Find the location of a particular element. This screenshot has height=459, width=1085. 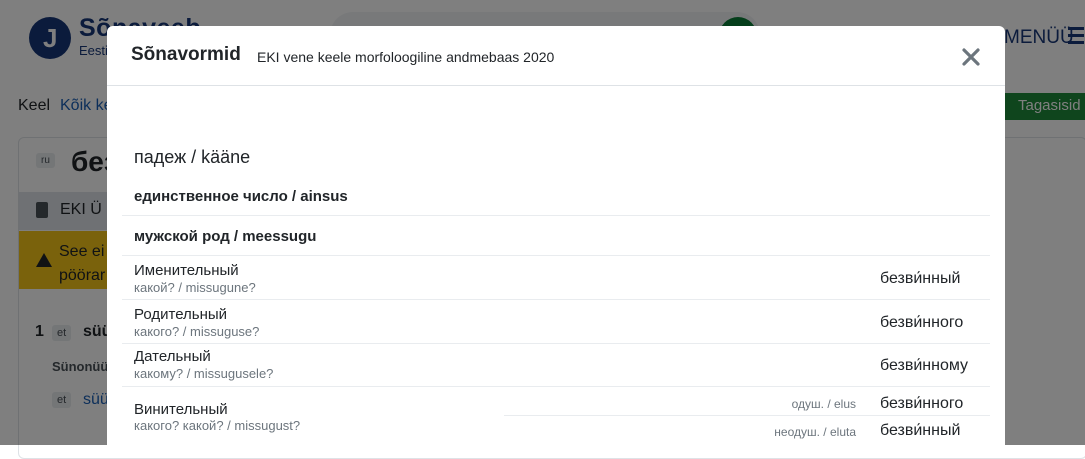

case-question: какого? какой? / missugust? is located at coordinates (217, 425).